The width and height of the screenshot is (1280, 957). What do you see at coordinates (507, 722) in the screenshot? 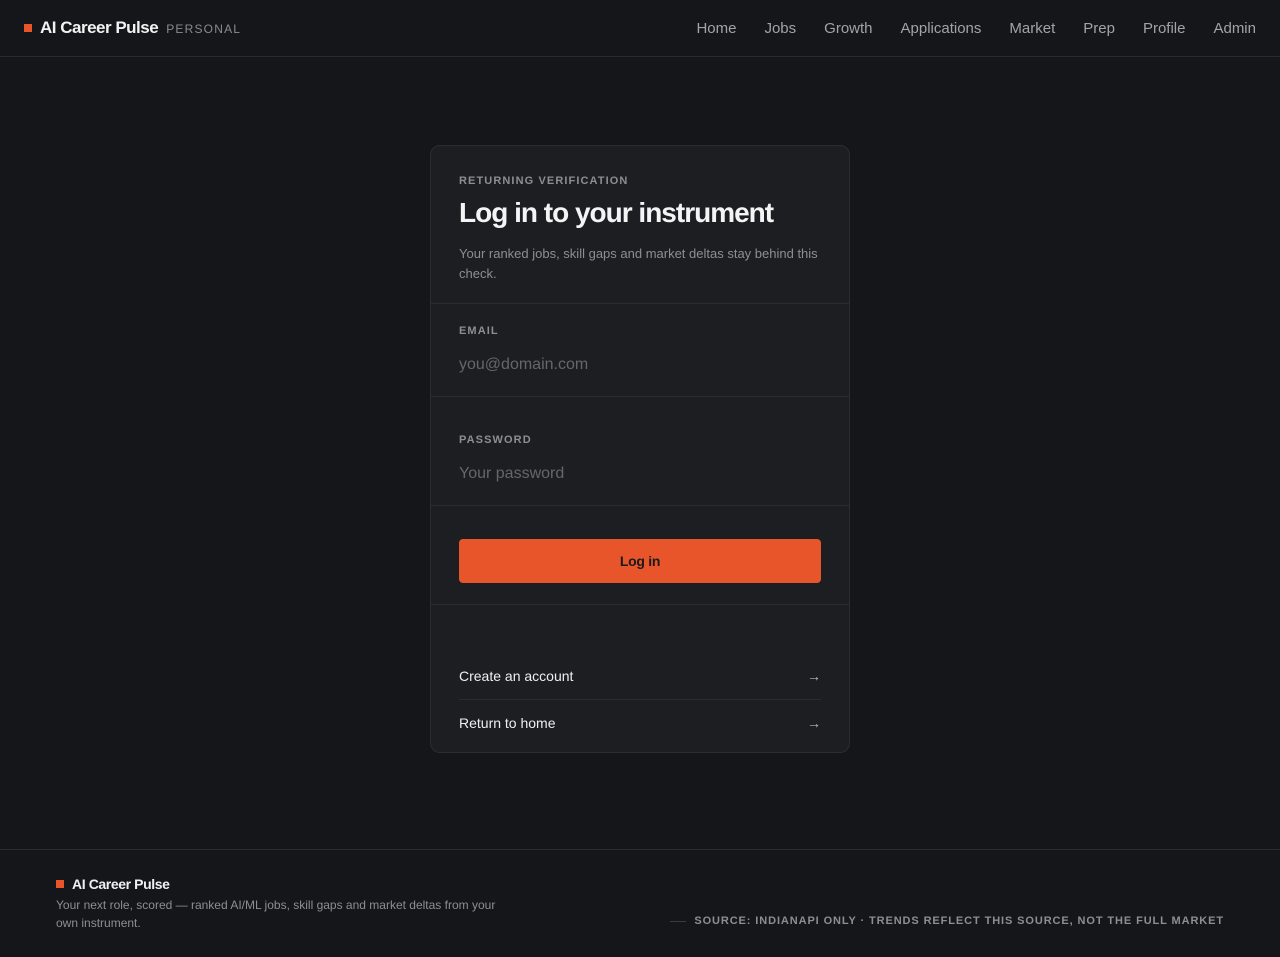
I see `return-home-label: Return to home` at bounding box center [507, 722].